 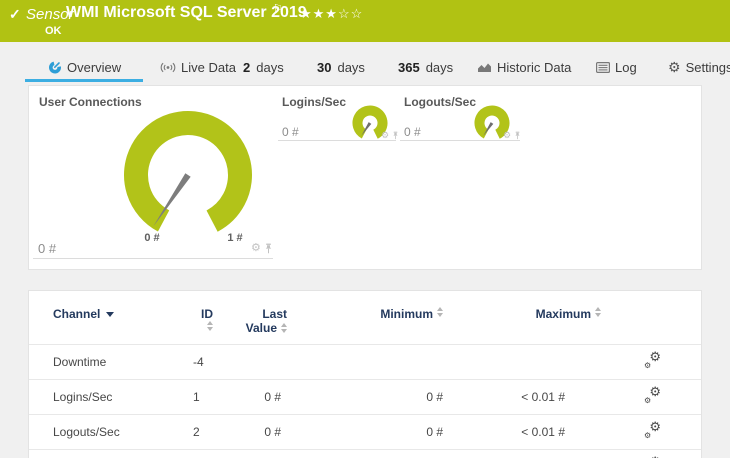 I want to click on primary-gauge-tools: ⚙, so click(x=262, y=248).